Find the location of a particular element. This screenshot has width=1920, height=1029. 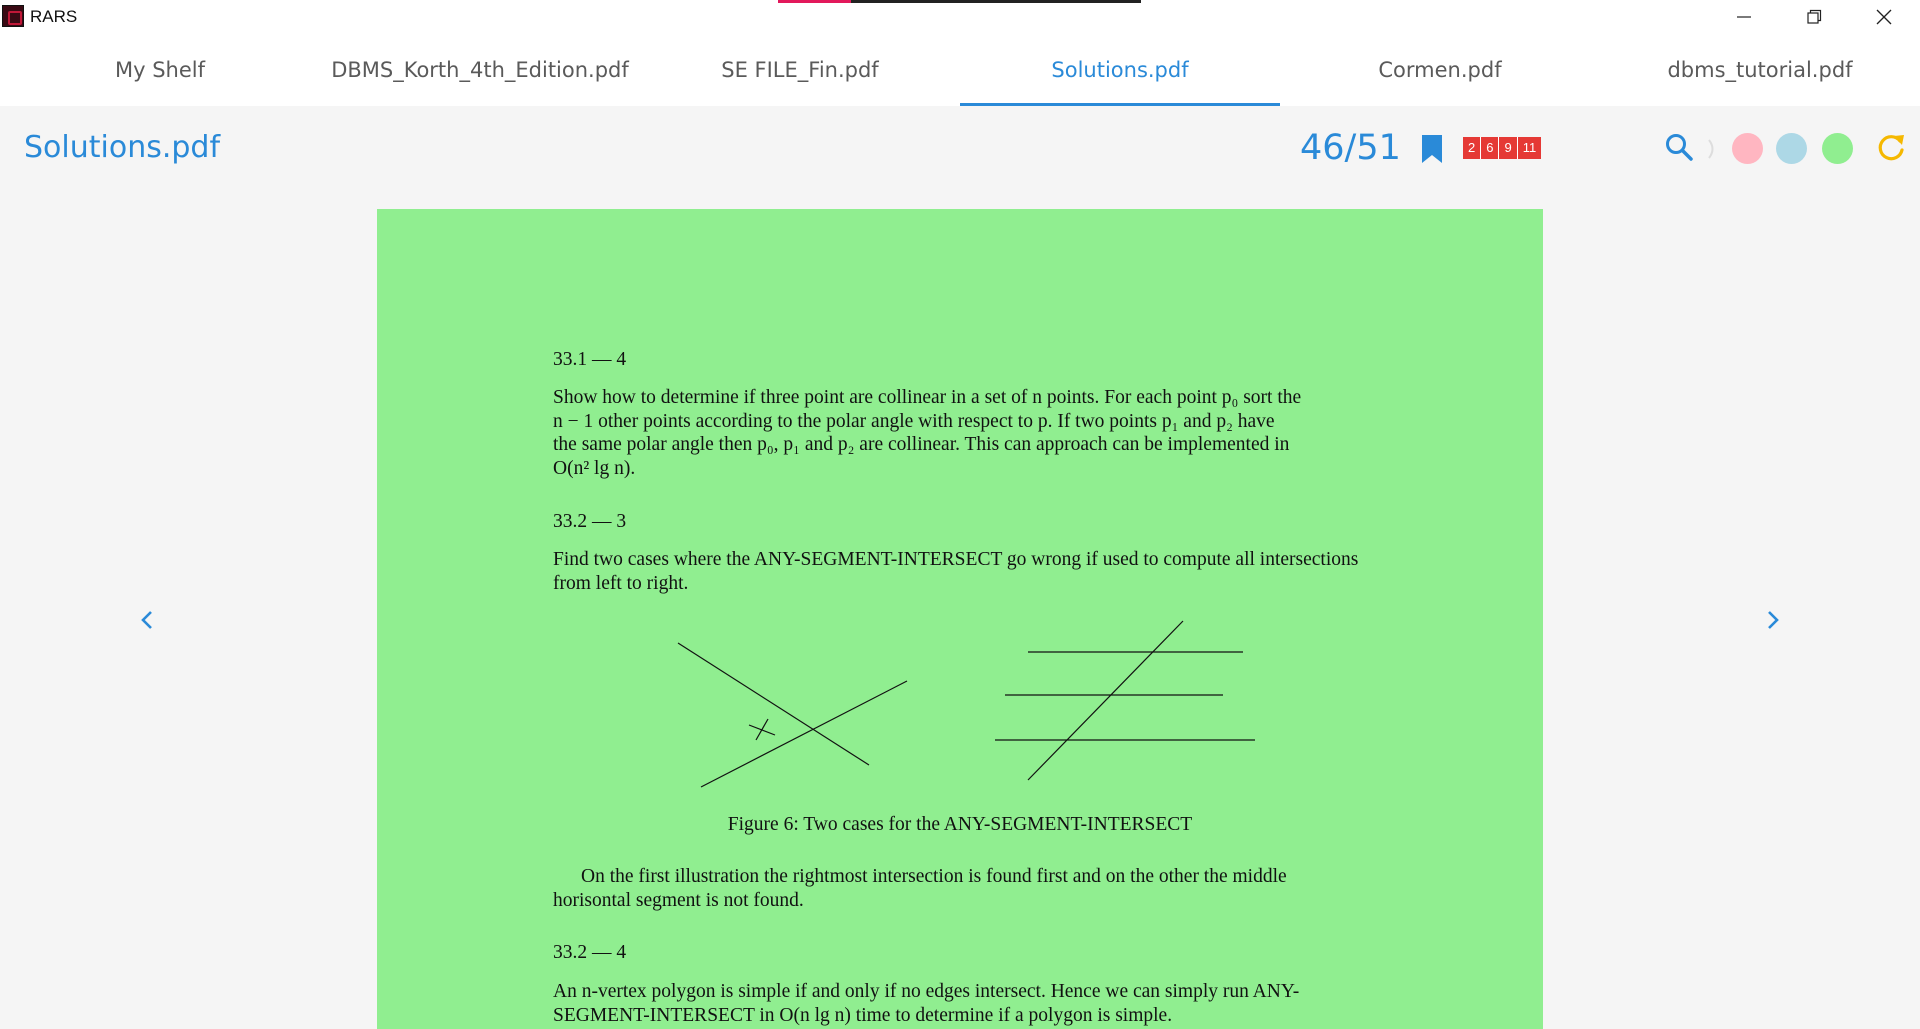

close-button is located at coordinates (1884, 17).